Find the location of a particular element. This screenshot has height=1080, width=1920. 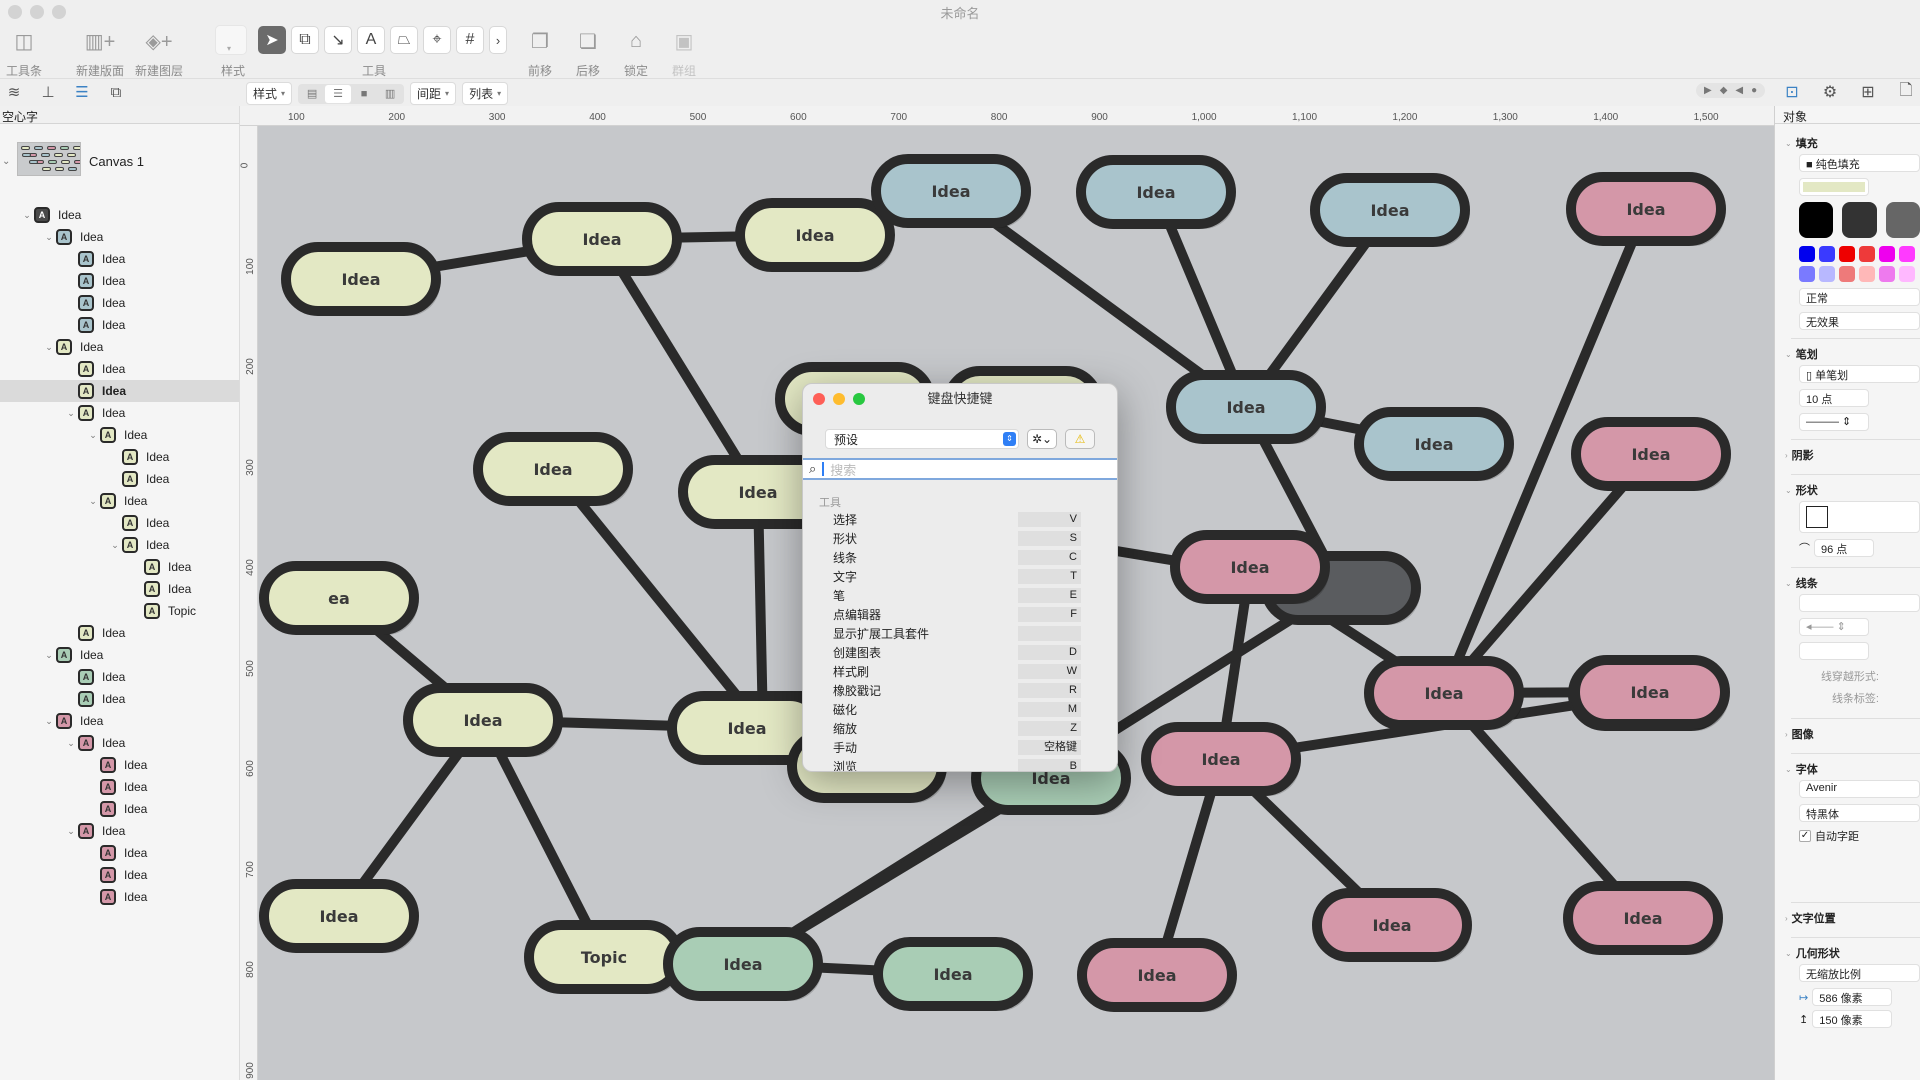

shortcut-key-field: Z is located at coordinates (1049, 728).